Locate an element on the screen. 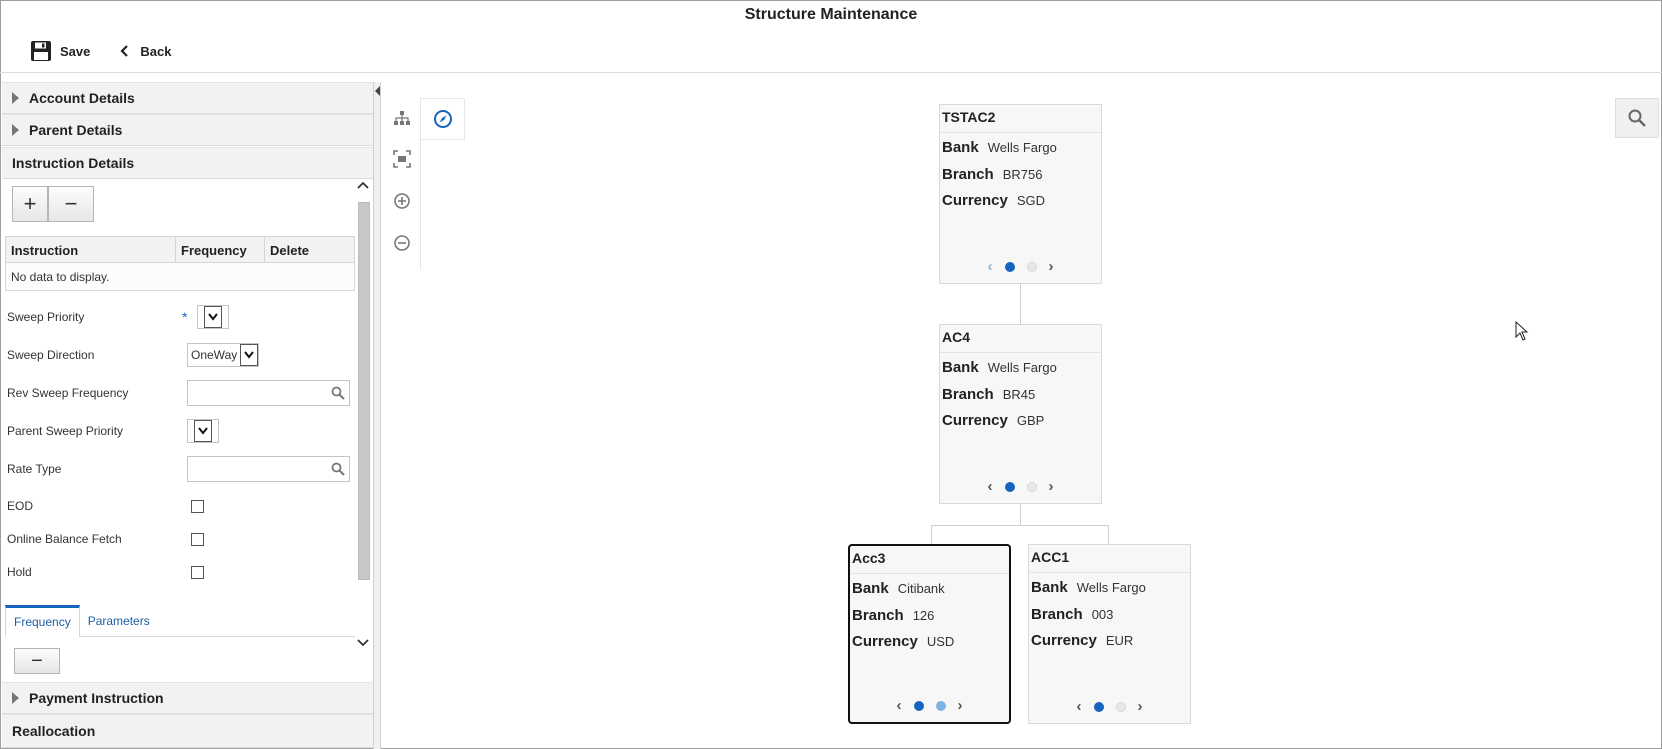 The height and width of the screenshot is (749, 1662). rev-sweep-frequency-input is located at coordinates (268, 393).